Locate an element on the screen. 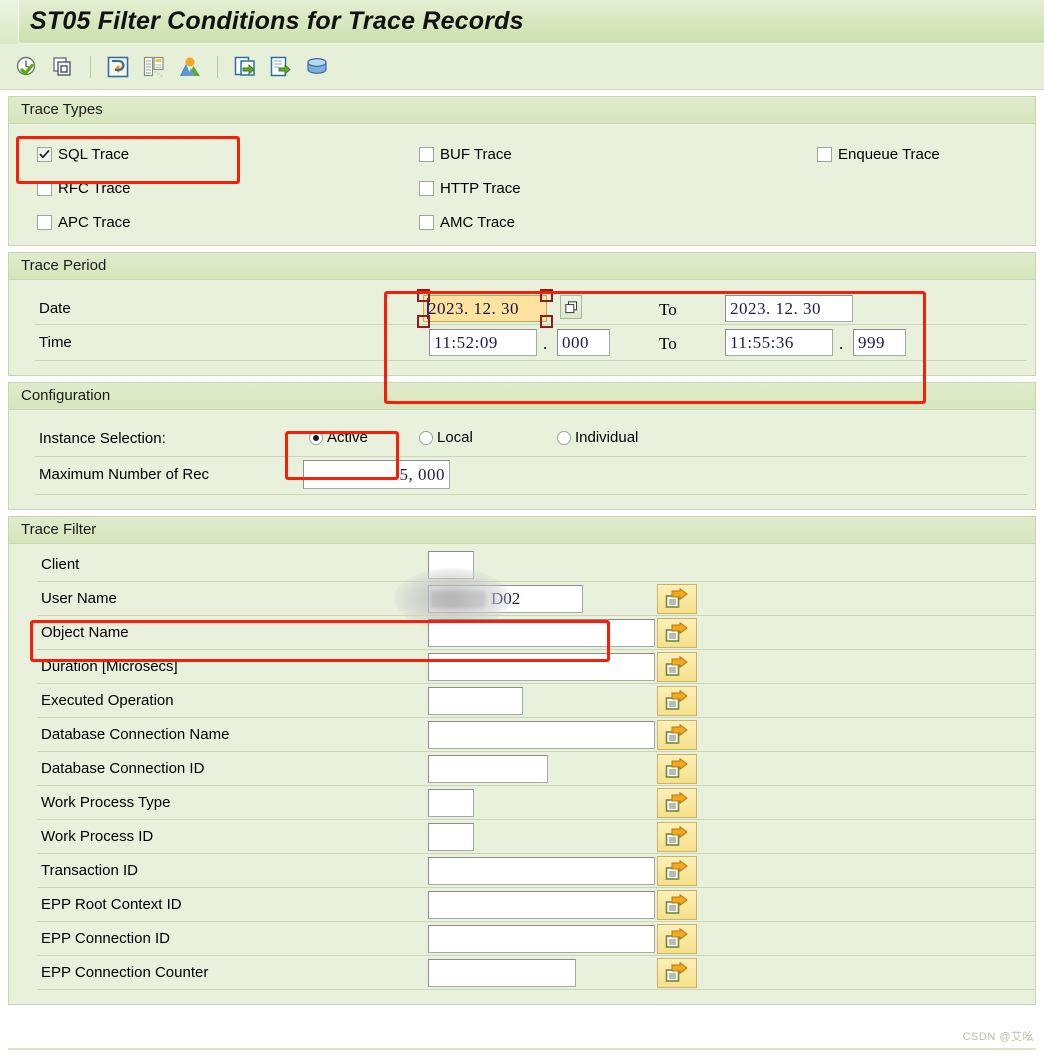 This screenshot has width=1044, height=1058. watermark: CSDN @艾吆 is located at coordinates (998, 1037).